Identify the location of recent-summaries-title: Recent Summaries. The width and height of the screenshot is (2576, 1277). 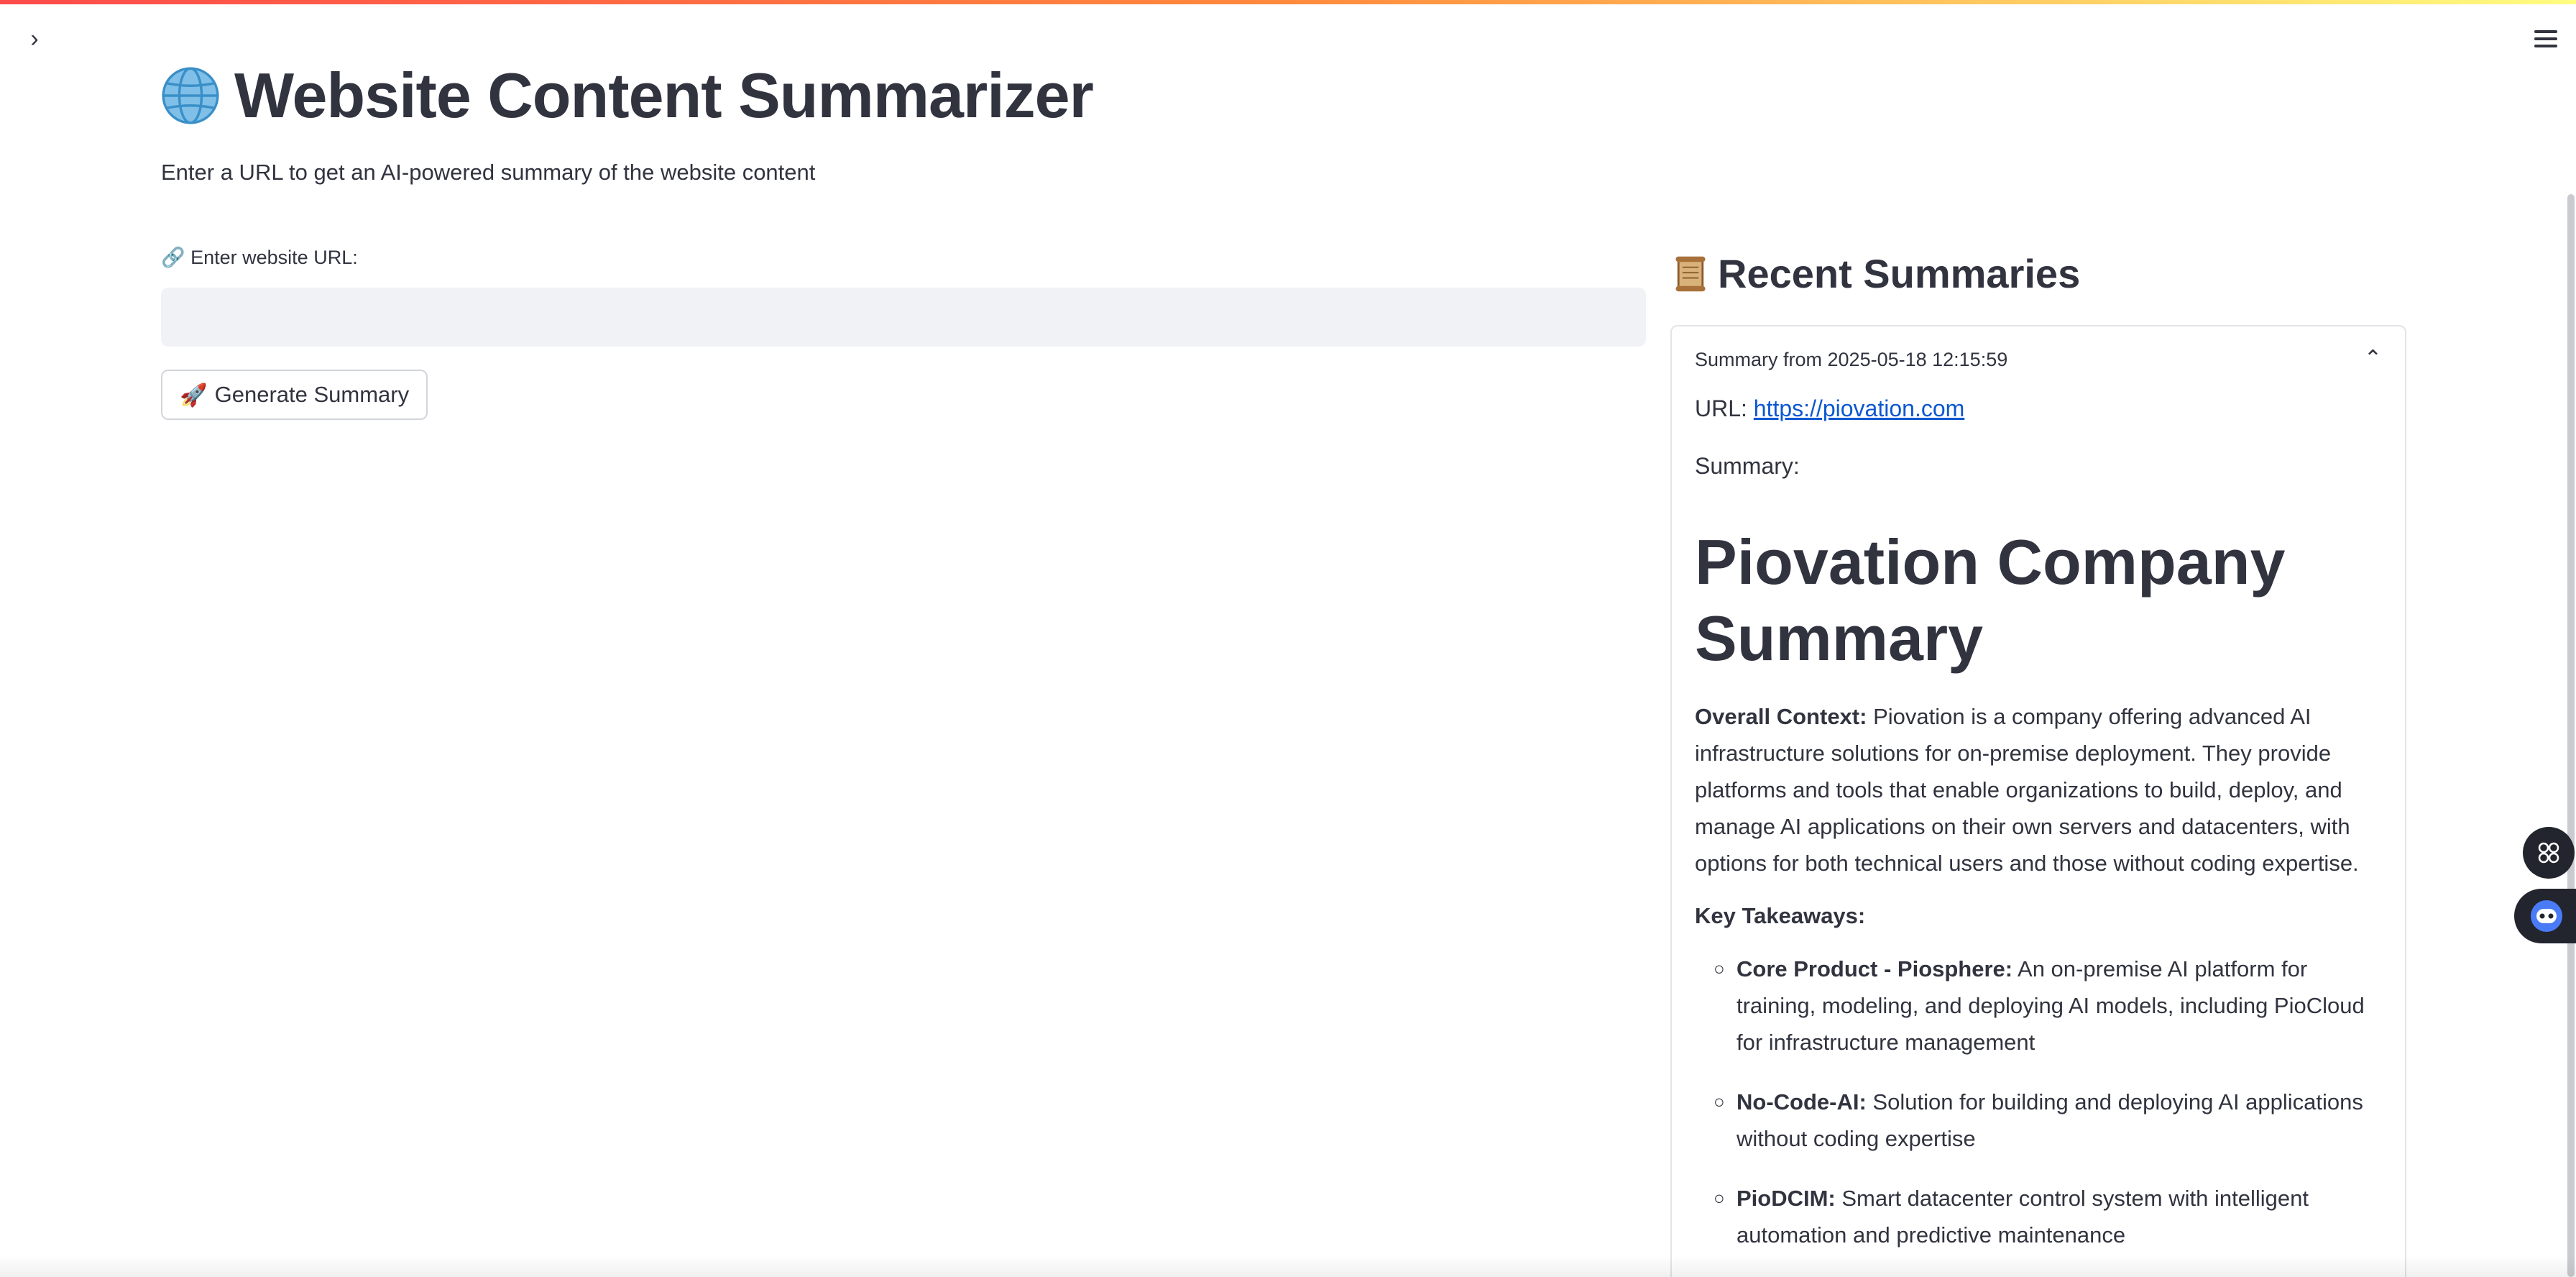
(1899, 273).